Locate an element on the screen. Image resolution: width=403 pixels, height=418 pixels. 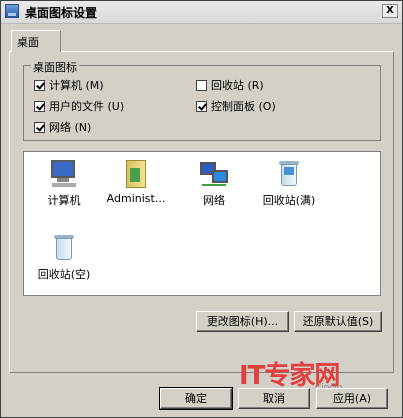
checkbox-computer: 计算机 (M) is located at coordinates (69, 85).